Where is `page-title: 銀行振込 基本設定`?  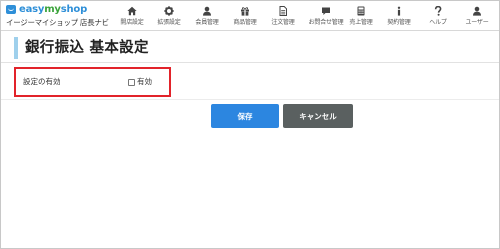 page-title: 銀行振込 基本設定 is located at coordinates (87, 48).